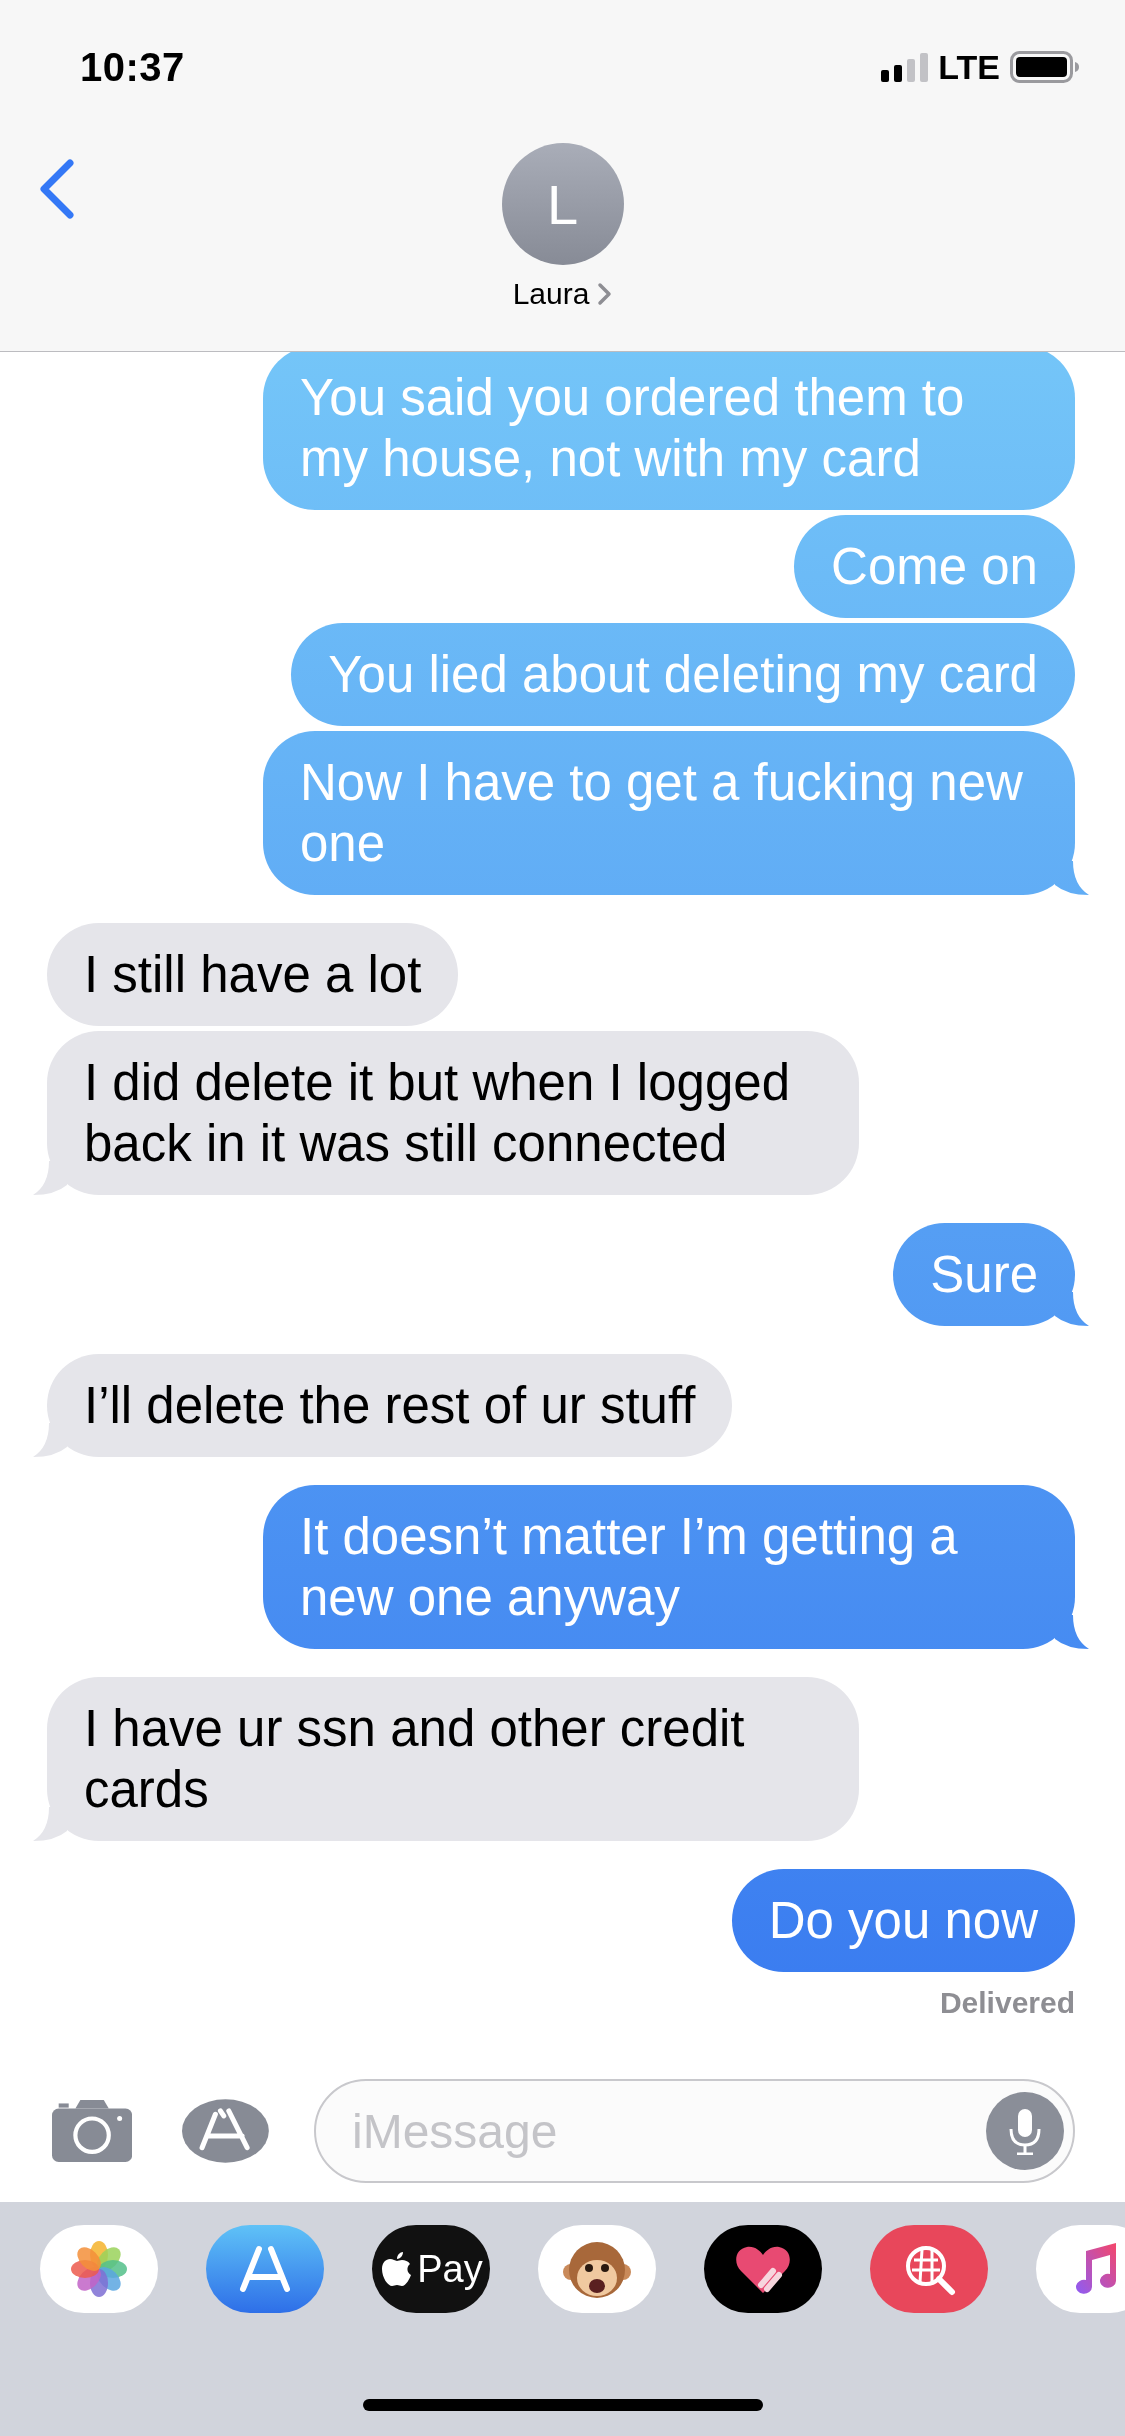  What do you see at coordinates (683, 674) in the screenshot?
I see `message-bubble: You lied about deleting my card` at bounding box center [683, 674].